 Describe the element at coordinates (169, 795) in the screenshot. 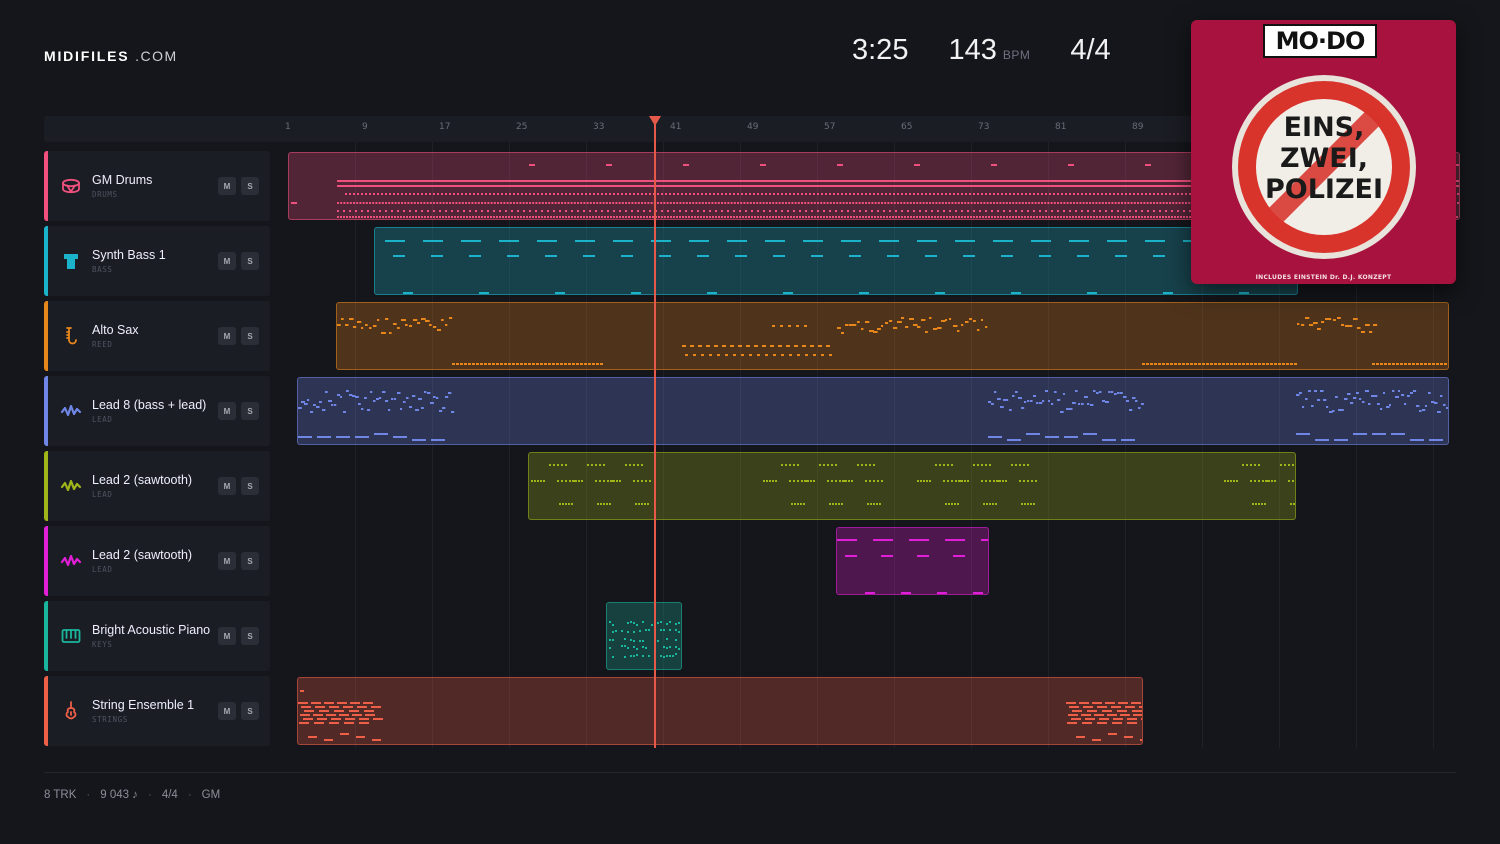

I see `footer-meter: 4/4` at that location.